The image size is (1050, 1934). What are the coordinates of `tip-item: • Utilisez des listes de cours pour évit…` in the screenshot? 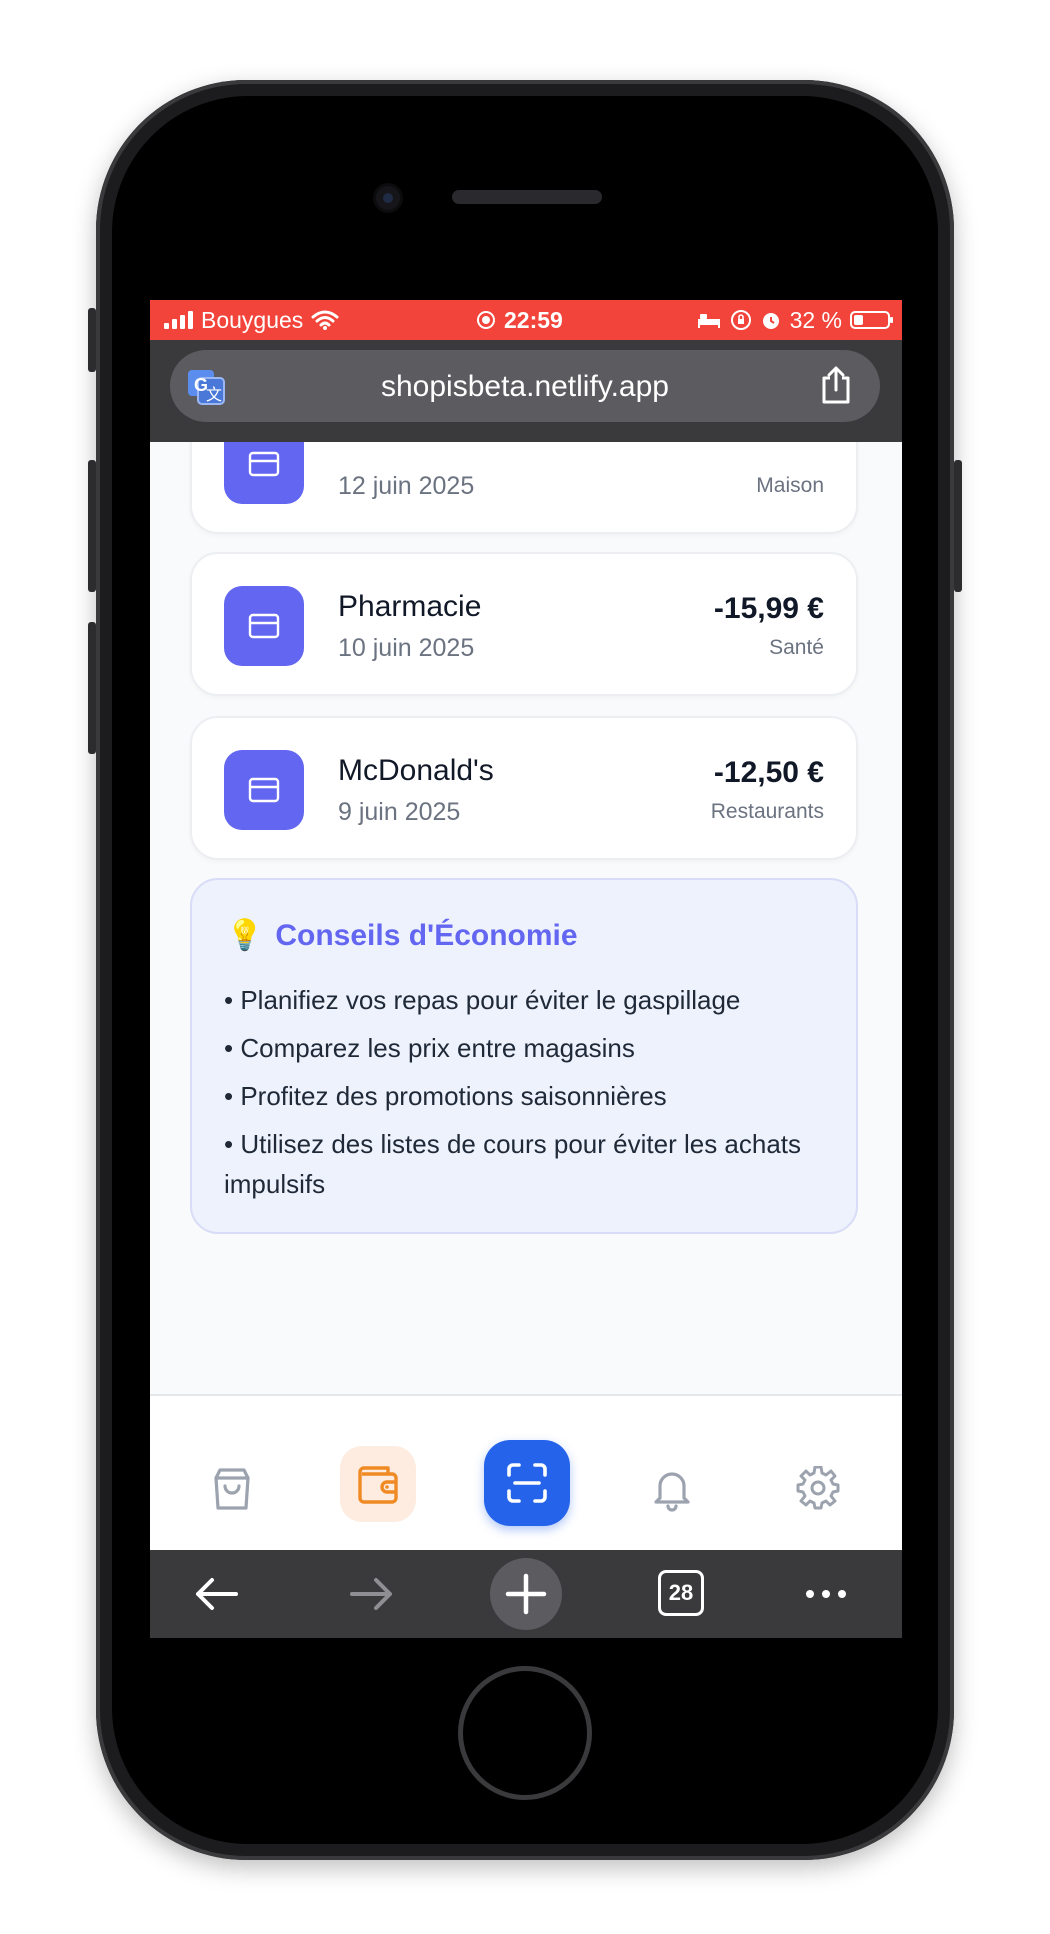 It's located at (513, 1164).